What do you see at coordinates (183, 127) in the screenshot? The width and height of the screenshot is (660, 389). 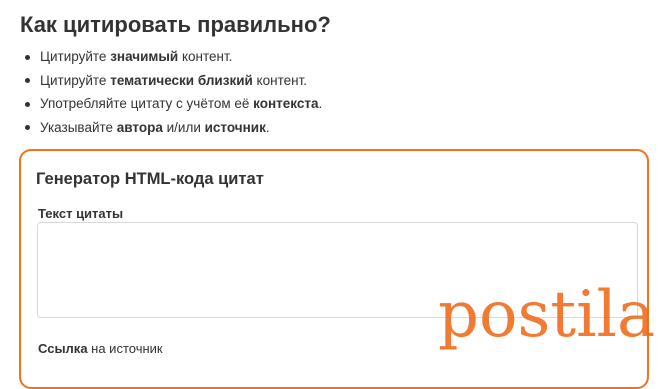 I see `tip-run: и/или` at bounding box center [183, 127].